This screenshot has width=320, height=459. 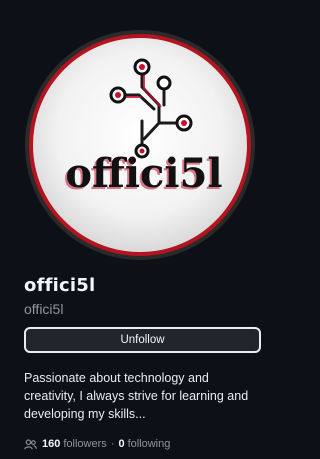 I want to click on following-link: 0 following, so click(x=144, y=444).